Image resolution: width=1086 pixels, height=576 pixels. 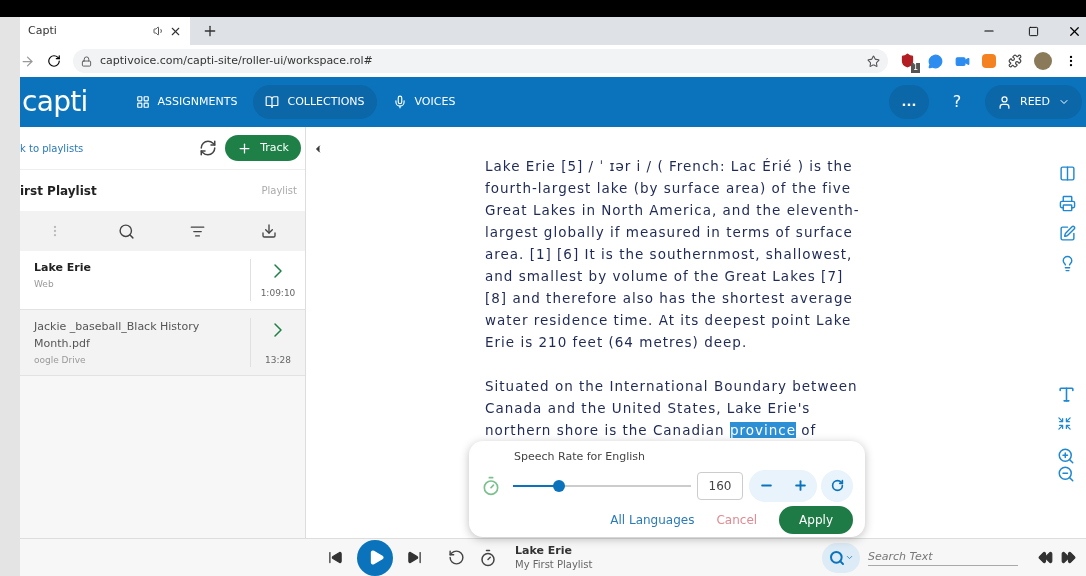 What do you see at coordinates (554, 564) in the screenshot?
I see `now-playing-playlist: My First Playlist` at bounding box center [554, 564].